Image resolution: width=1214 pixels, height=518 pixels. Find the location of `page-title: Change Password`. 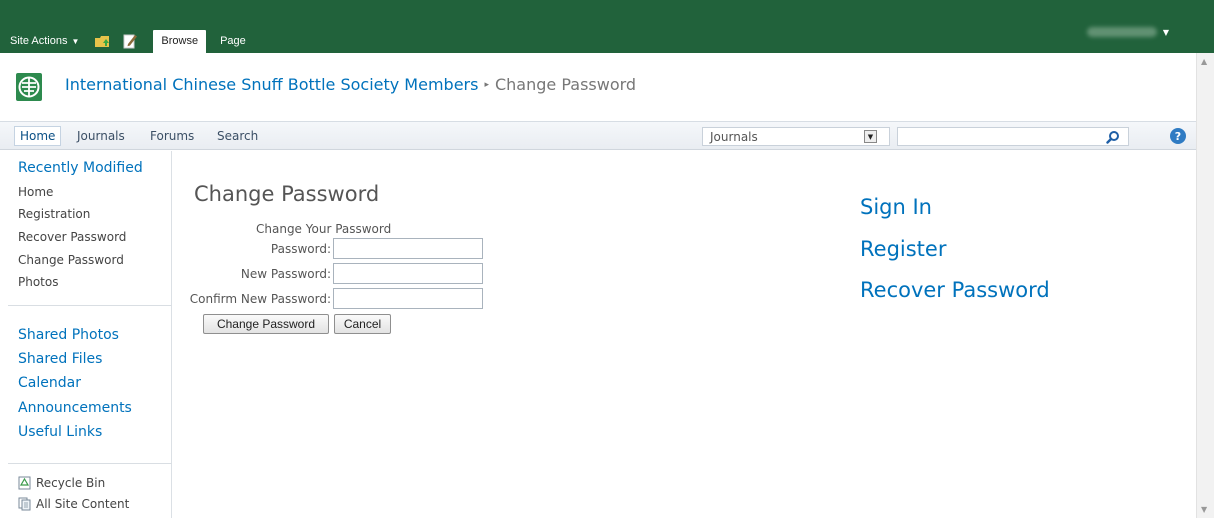

page-title: Change Password is located at coordinates (287, 194).